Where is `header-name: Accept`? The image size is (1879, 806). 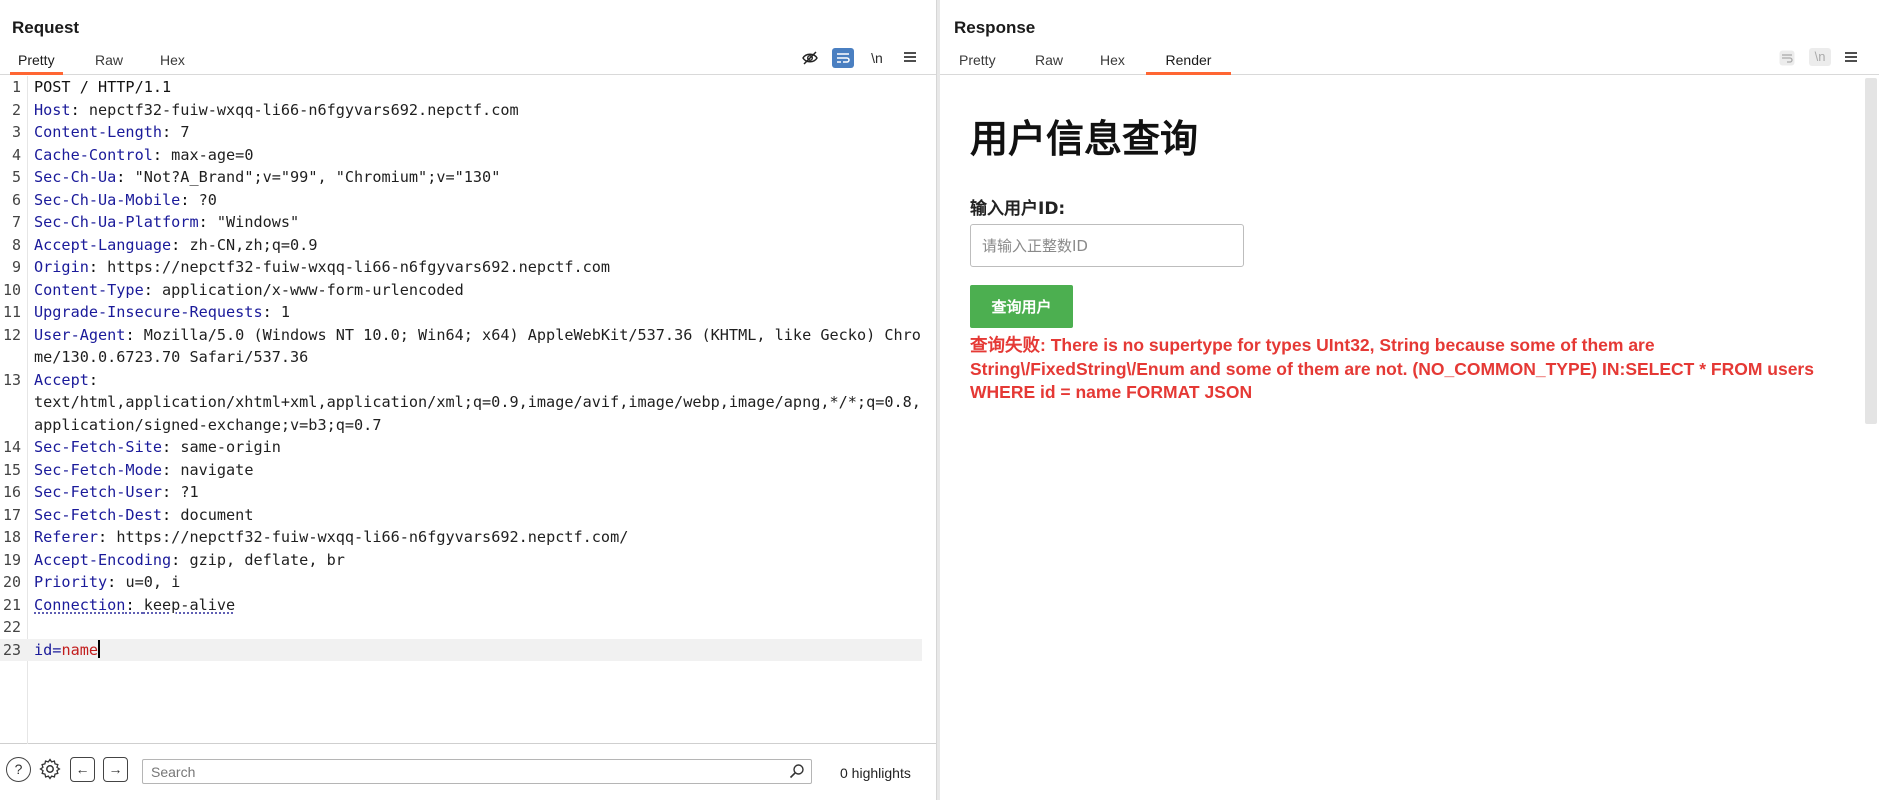
header-name: Accept is located at coordinates (61, 379).